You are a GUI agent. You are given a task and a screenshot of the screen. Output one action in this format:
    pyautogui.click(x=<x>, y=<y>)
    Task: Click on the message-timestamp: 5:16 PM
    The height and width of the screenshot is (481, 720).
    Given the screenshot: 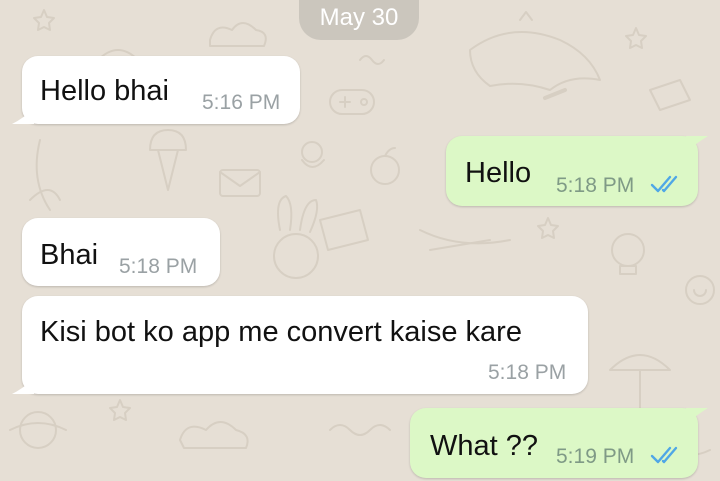 What is the action you would take?
    pyautogui.click(x=241, y=102)
    